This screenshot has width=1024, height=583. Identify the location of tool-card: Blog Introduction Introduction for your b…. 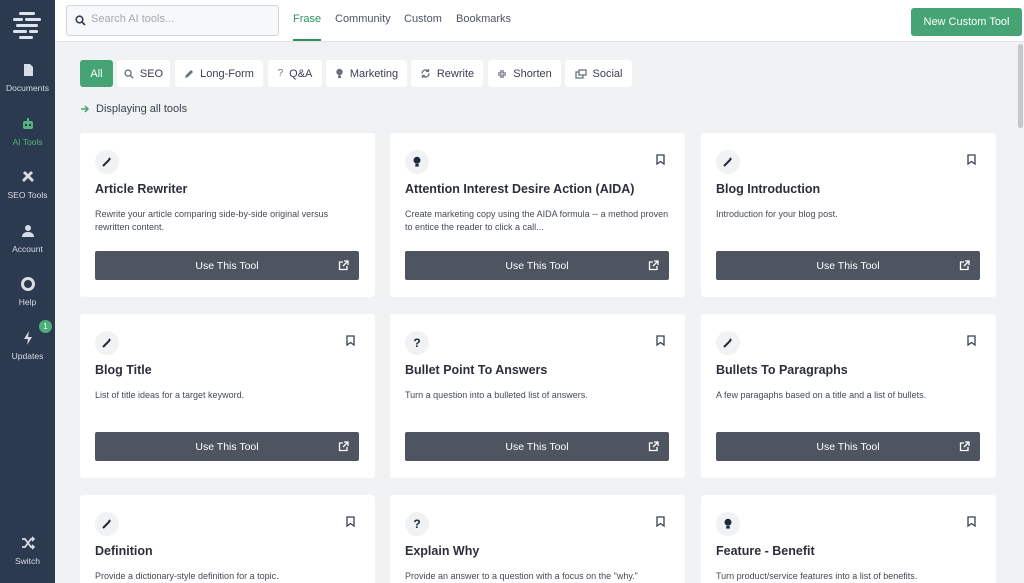
(848, 215).